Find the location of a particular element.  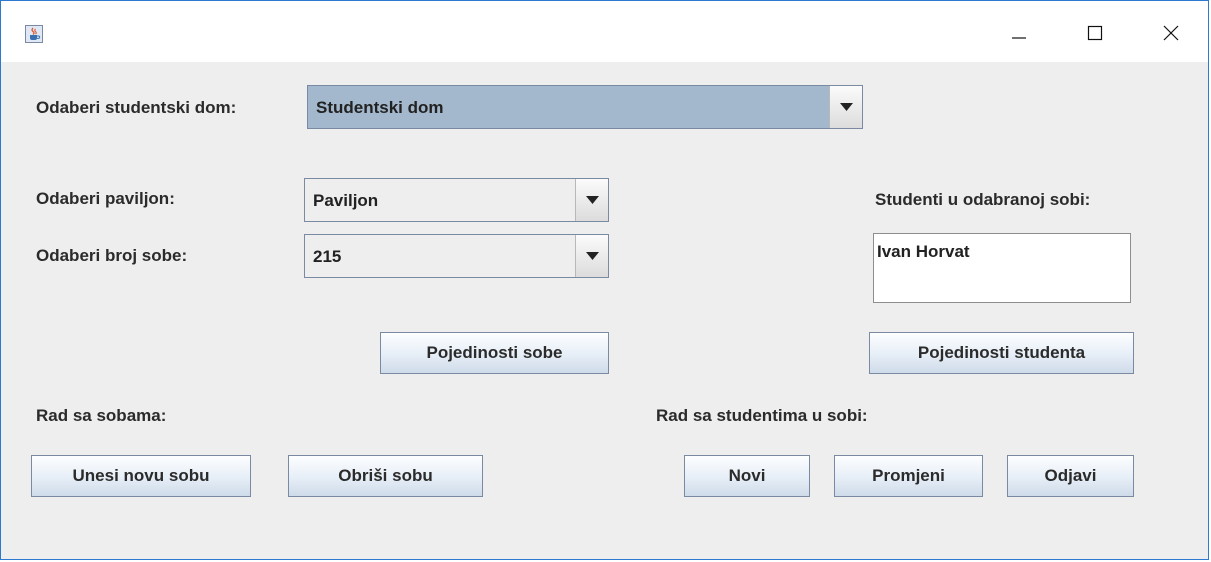

students-label: Studenti u odabranoj sobi: is located at coordinates (983, 199).